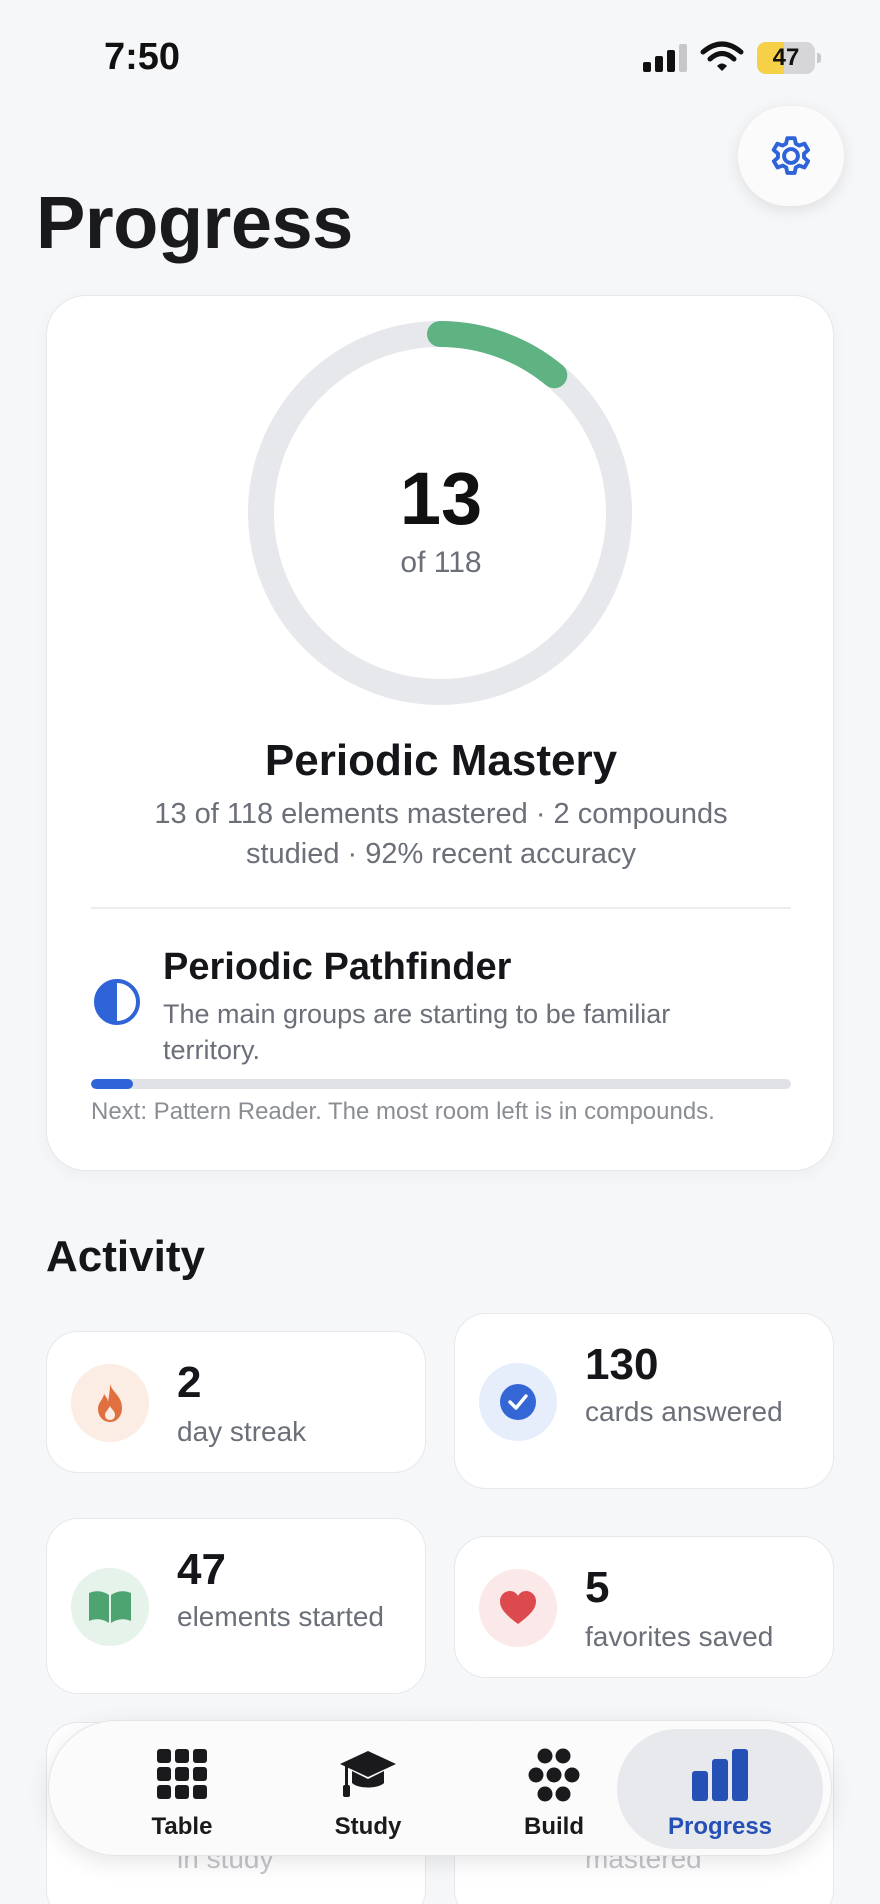 The image size is (880, 1904). I want to click on divider, so click(441, 908).